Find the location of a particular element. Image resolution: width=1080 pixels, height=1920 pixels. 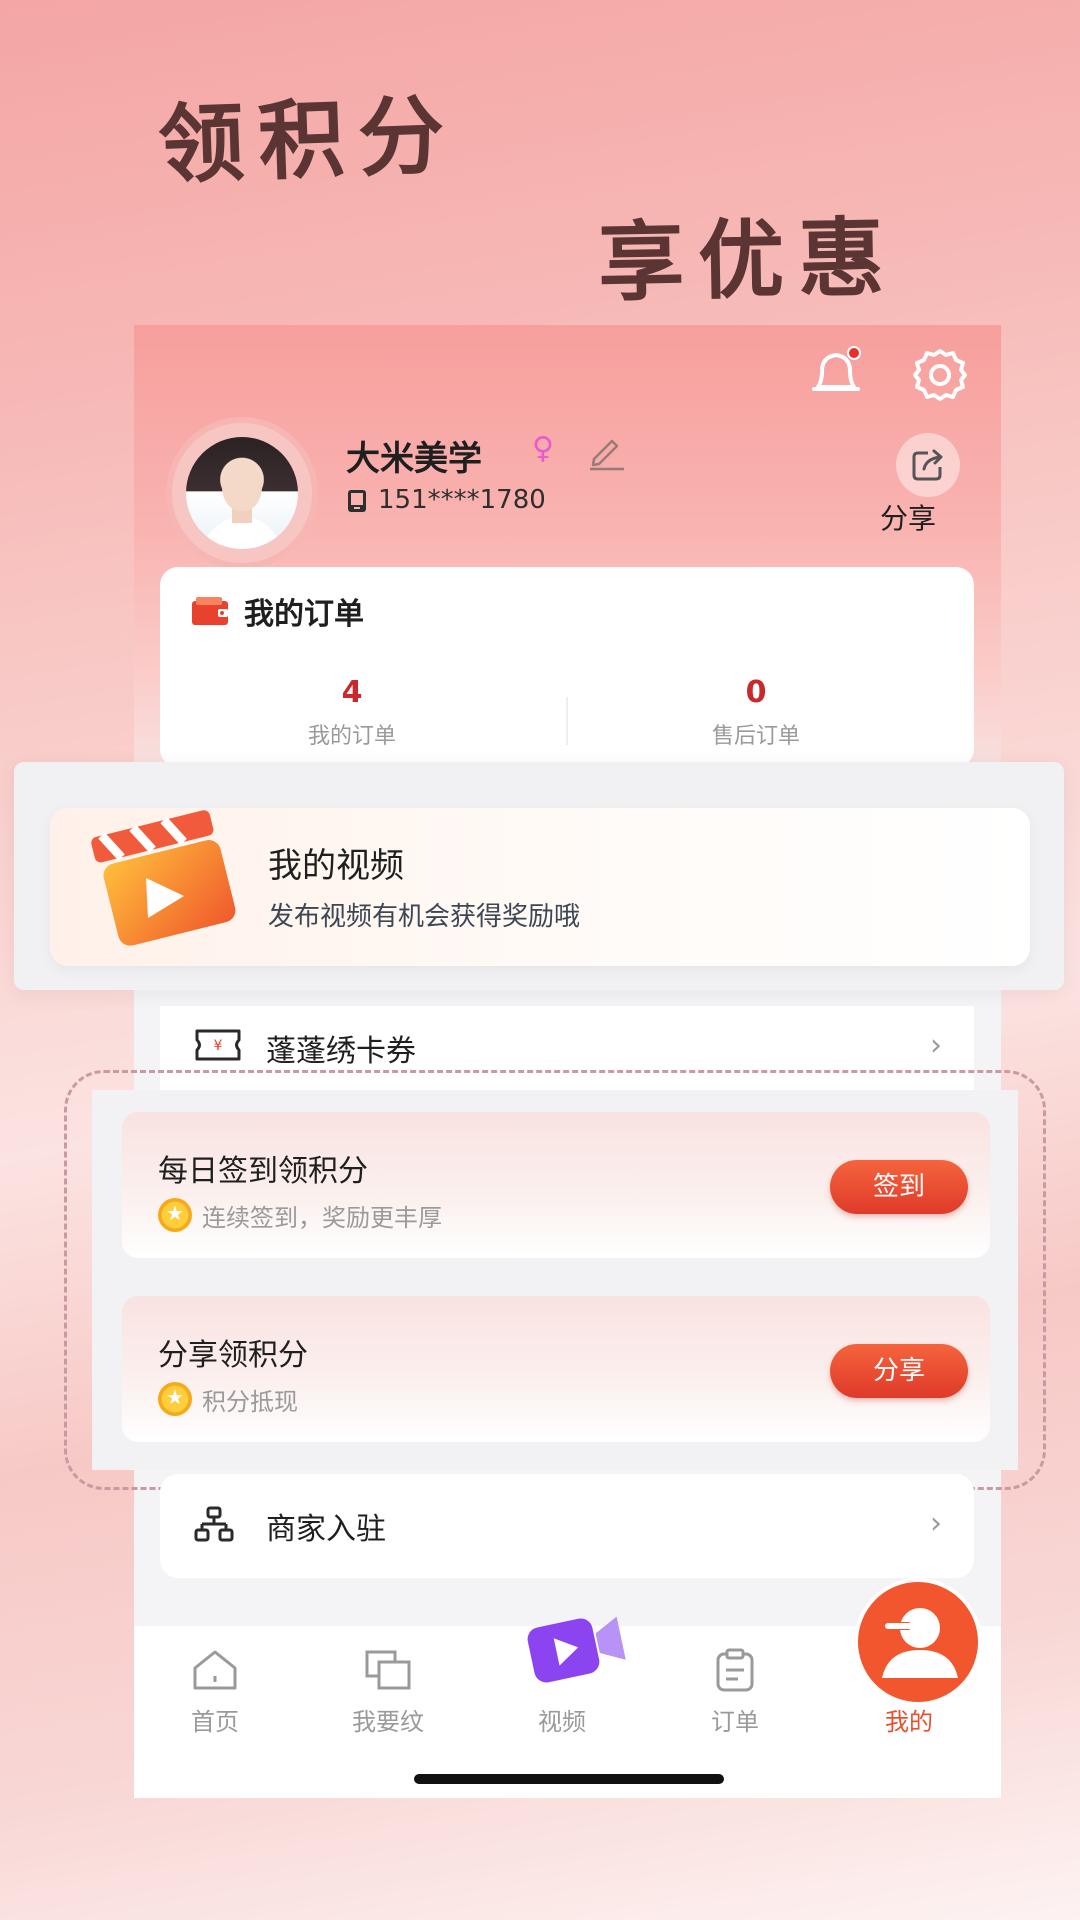

task-subtitle: 连续签到，奖励更丰厚 is located at coordinates (322, 1218).